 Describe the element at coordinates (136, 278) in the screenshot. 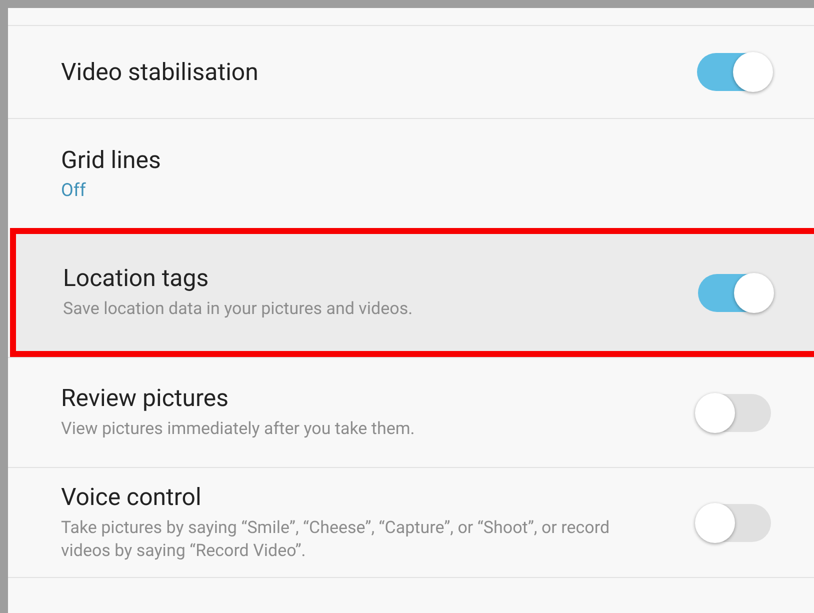

I see `setting-title: Location tags` at that location.